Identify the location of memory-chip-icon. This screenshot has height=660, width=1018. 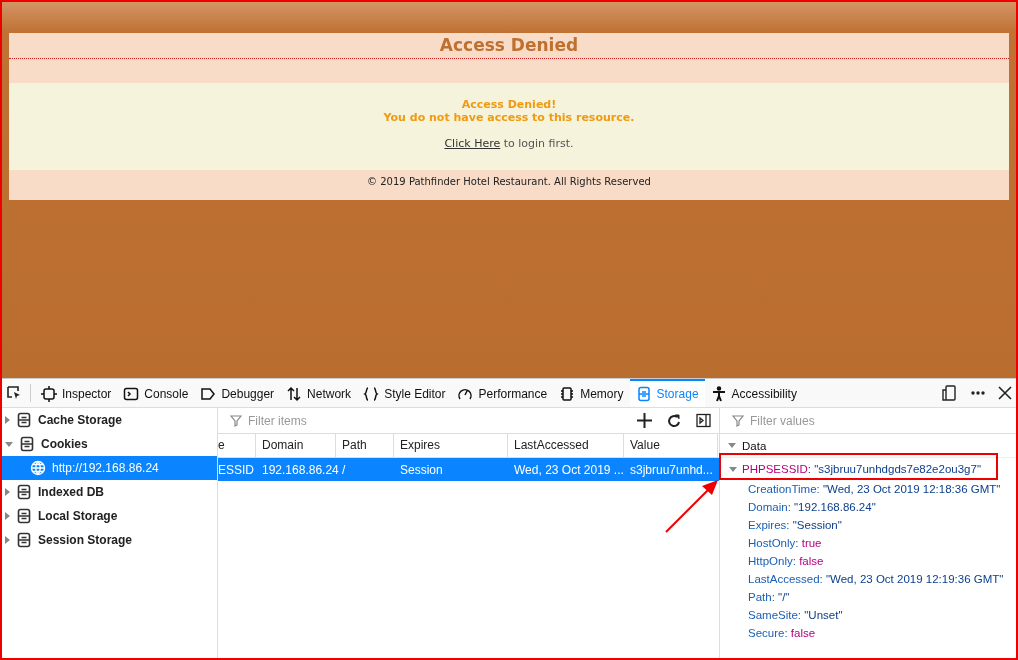
(567, 394).